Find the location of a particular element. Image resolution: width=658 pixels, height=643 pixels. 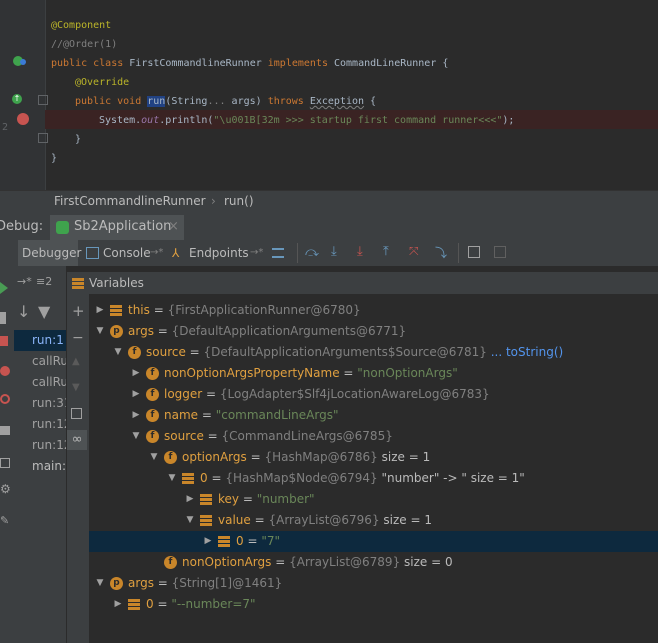

debug-header: Debug: Sb2Application × is located at coordinates (329, 227).